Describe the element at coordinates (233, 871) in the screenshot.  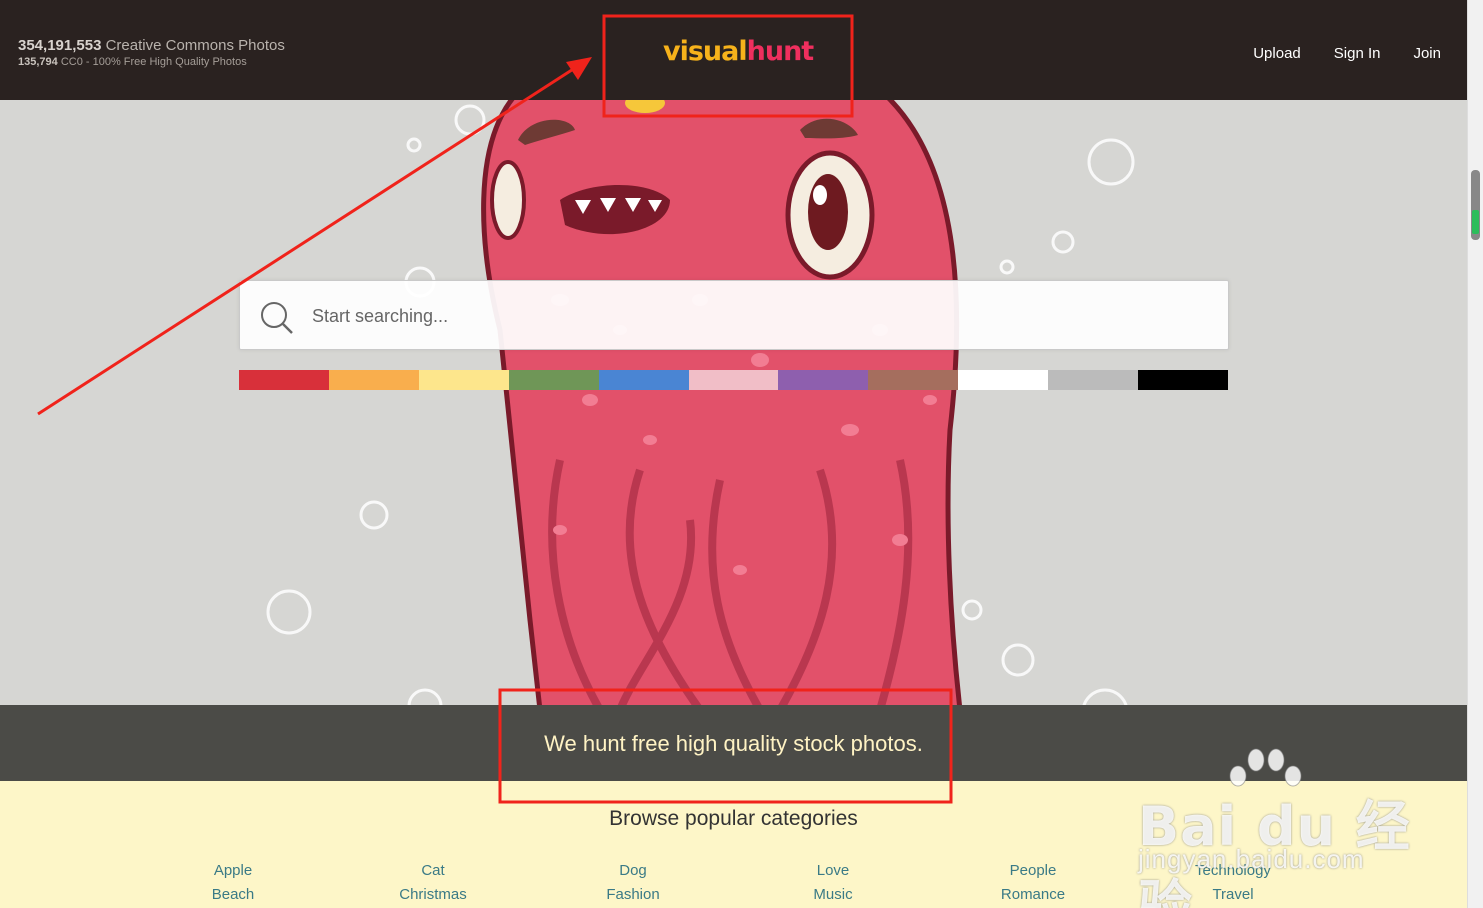
I see `category-link: Apple` at that location.